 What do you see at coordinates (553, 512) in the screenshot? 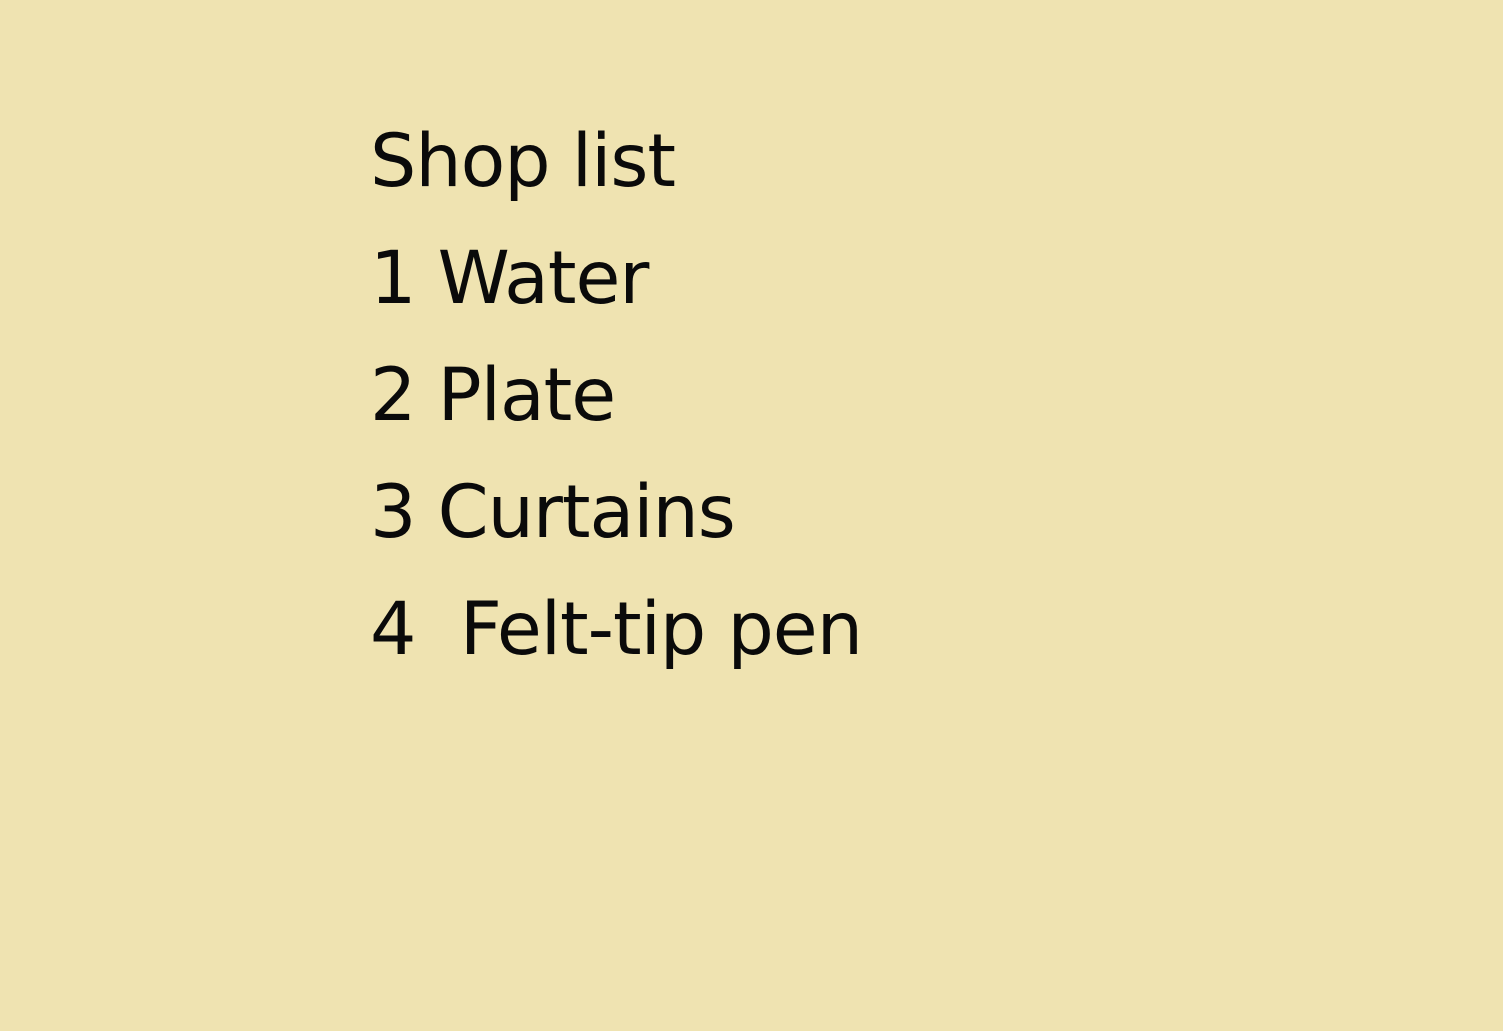
I see `list-item-curtains: 3 Curtains` at bounding box center [553, 512].